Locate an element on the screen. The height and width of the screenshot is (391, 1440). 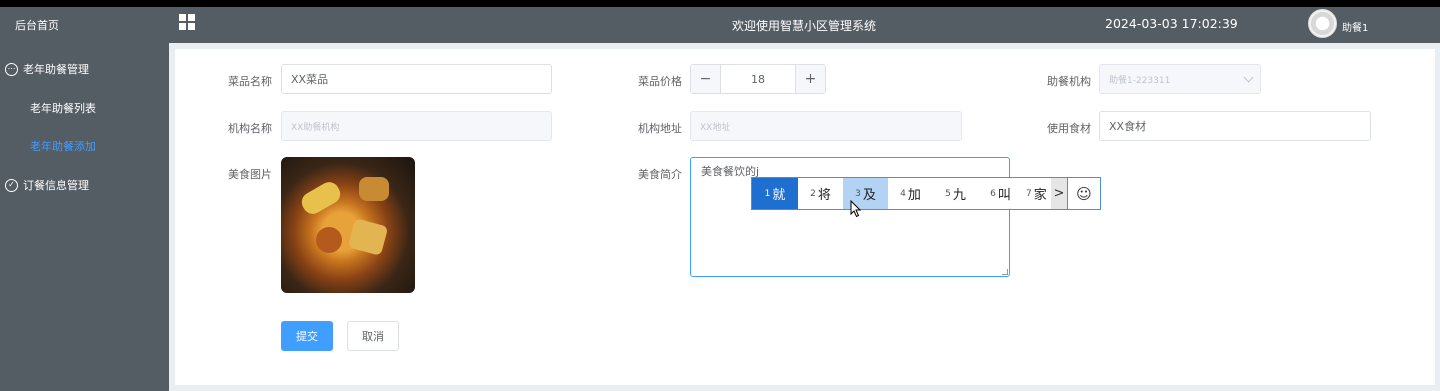
ime-candidate: 6叫 is located at coordinates (1000, 193).